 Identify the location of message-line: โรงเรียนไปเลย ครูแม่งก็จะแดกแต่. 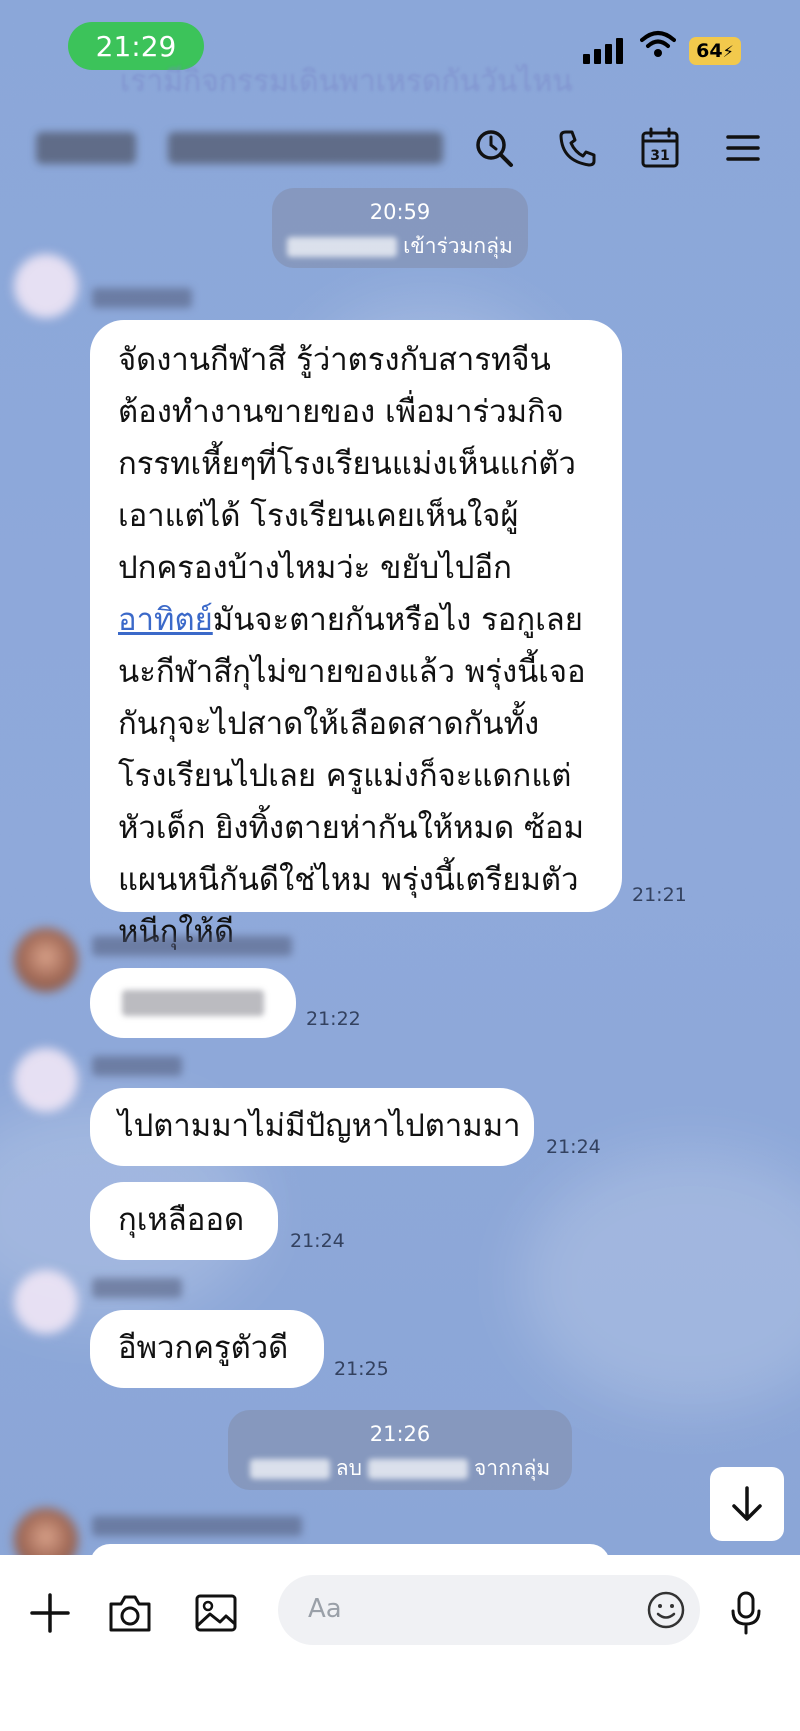
(345, 776).